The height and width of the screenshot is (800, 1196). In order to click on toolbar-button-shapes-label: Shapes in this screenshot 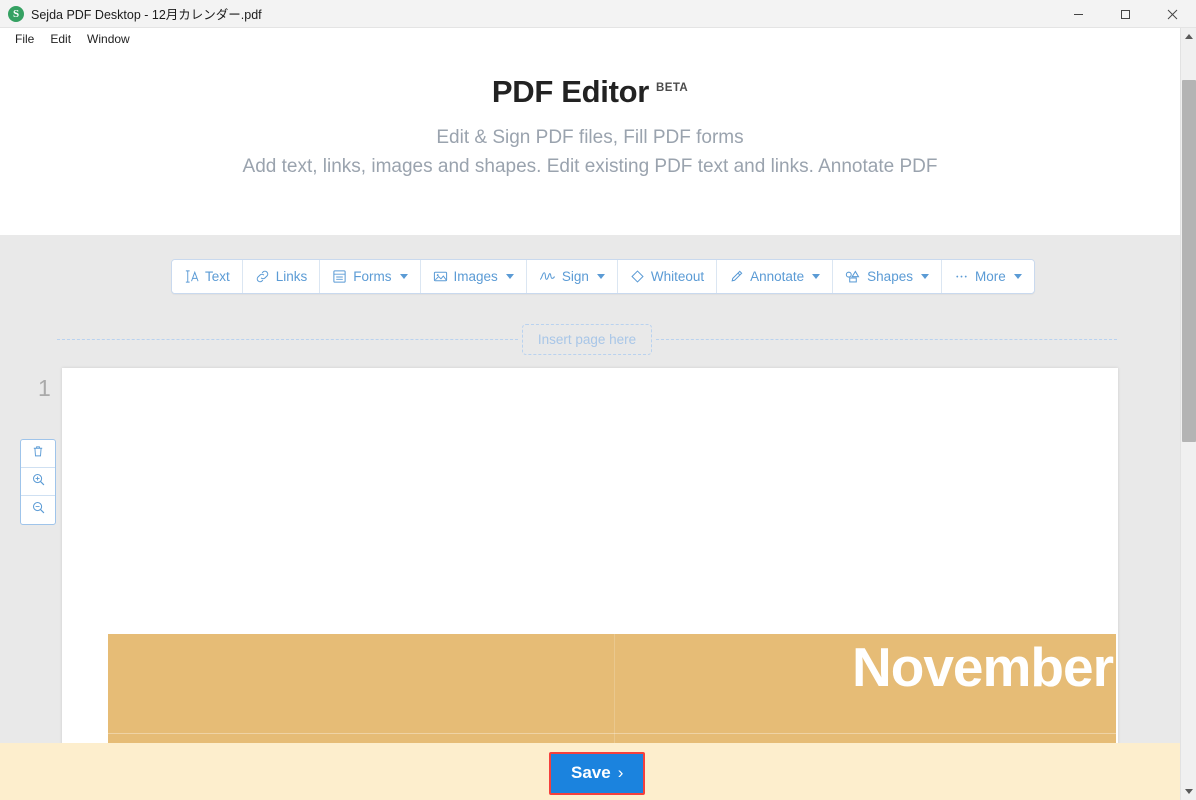, I will do `click(890, 276)`.